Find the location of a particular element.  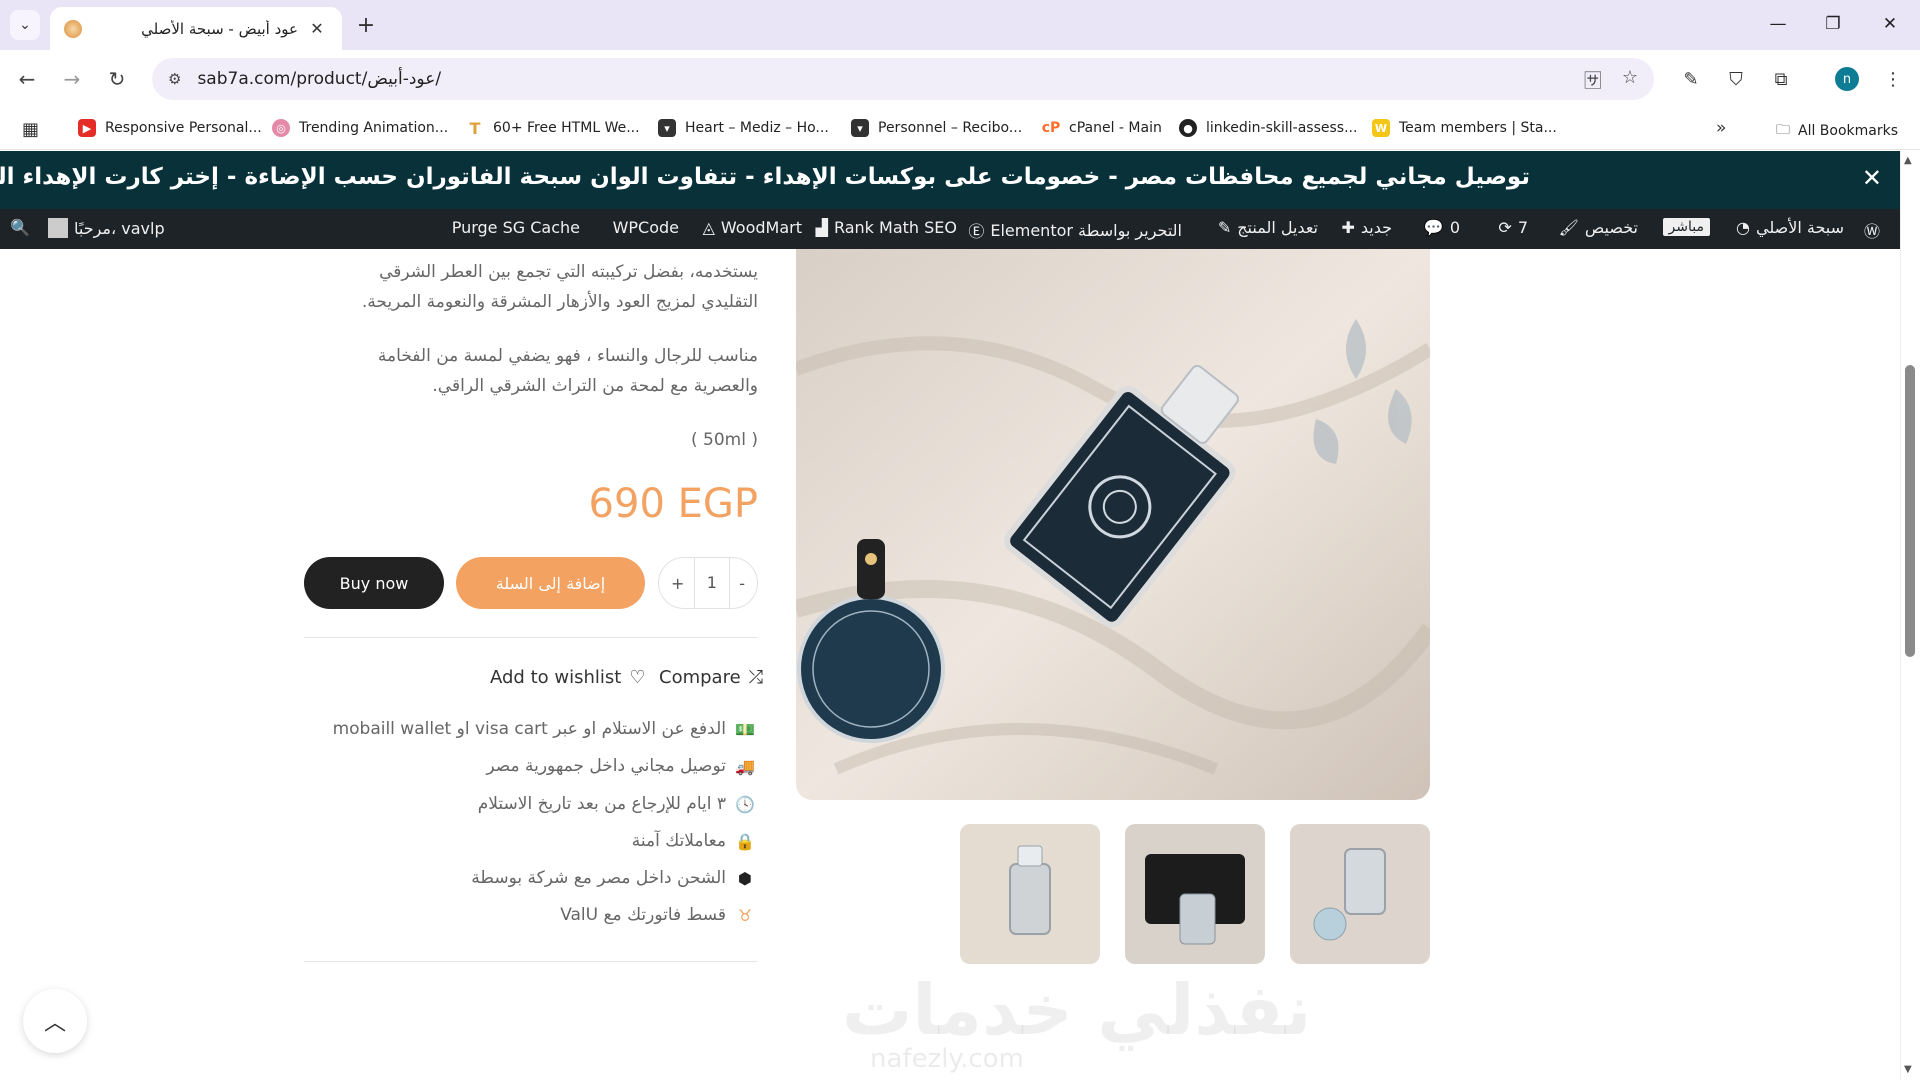

restore-button: ❐ is located at coordinates (1833, 24).